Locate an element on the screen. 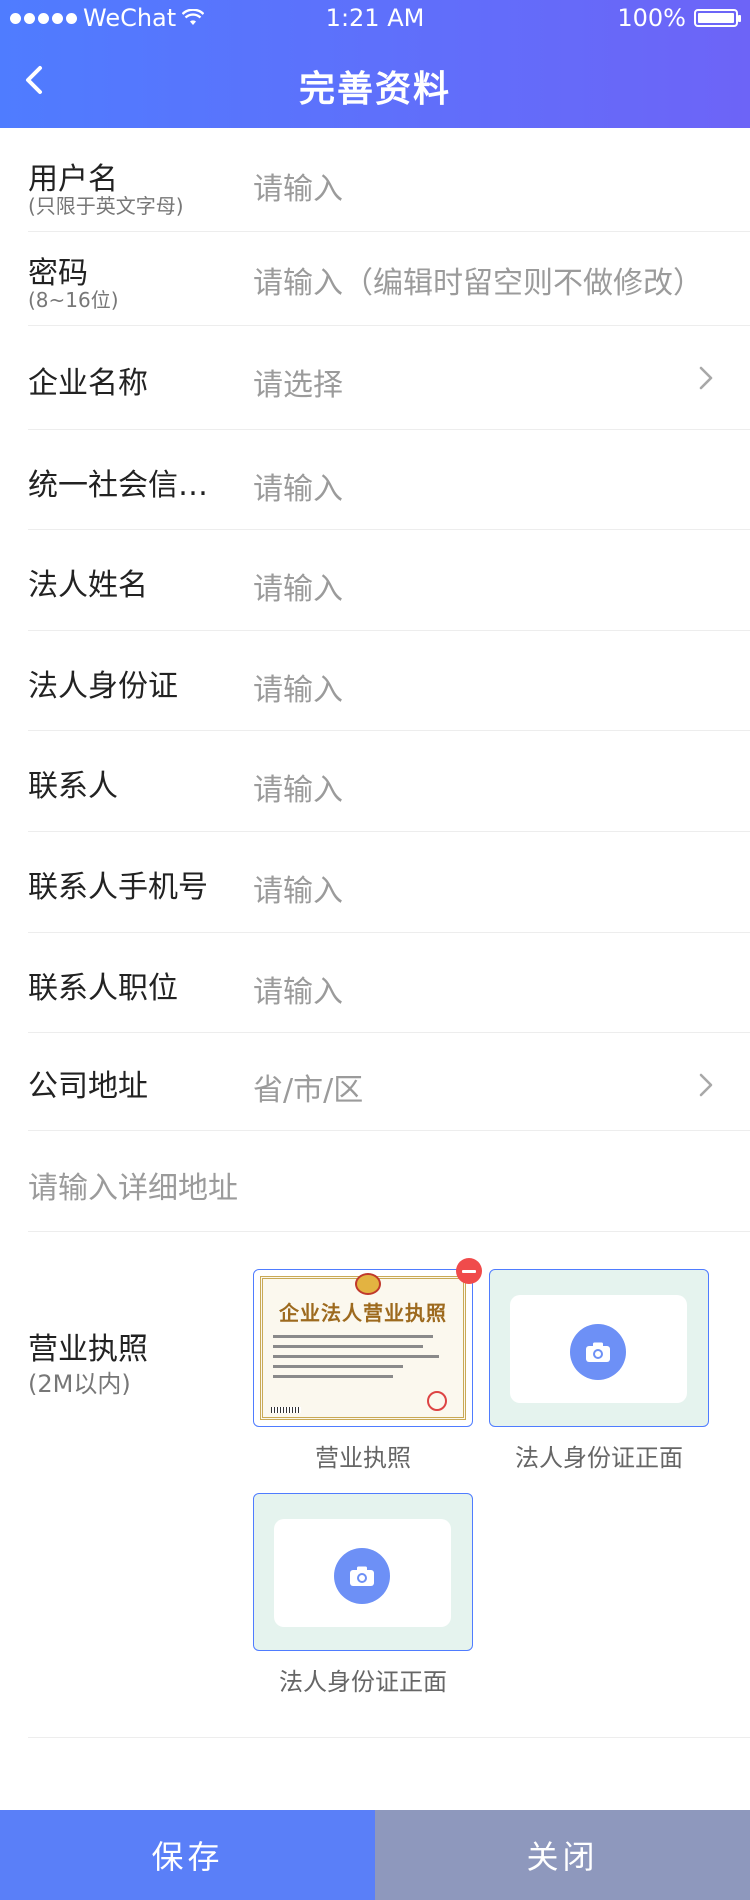 The image size is (750, 1900). address-detail-input: 请输入详细地址 is located at coordinates (374, 1185).